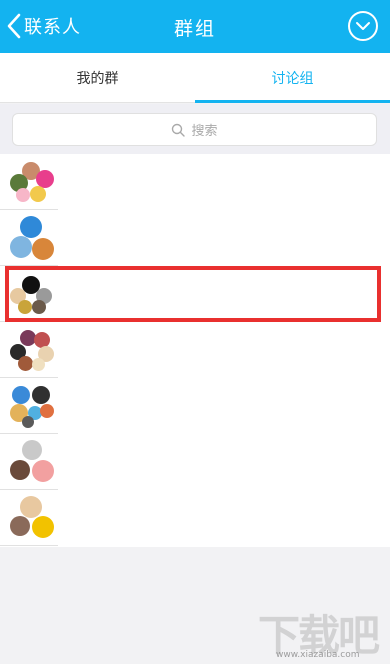 This screenshot has height=664, width=390. I want to click on tab-my-groups: 我的群, so click(97, 78).